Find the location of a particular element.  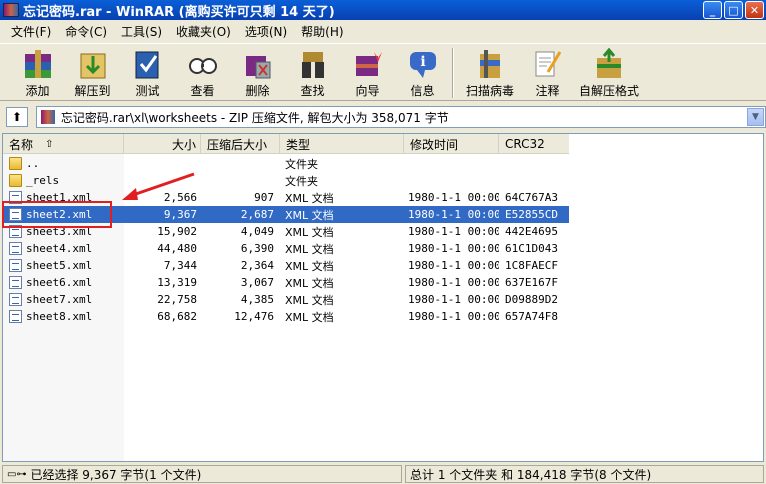

sfx-button: 自解压格式 is located at coordinates (609, 71).